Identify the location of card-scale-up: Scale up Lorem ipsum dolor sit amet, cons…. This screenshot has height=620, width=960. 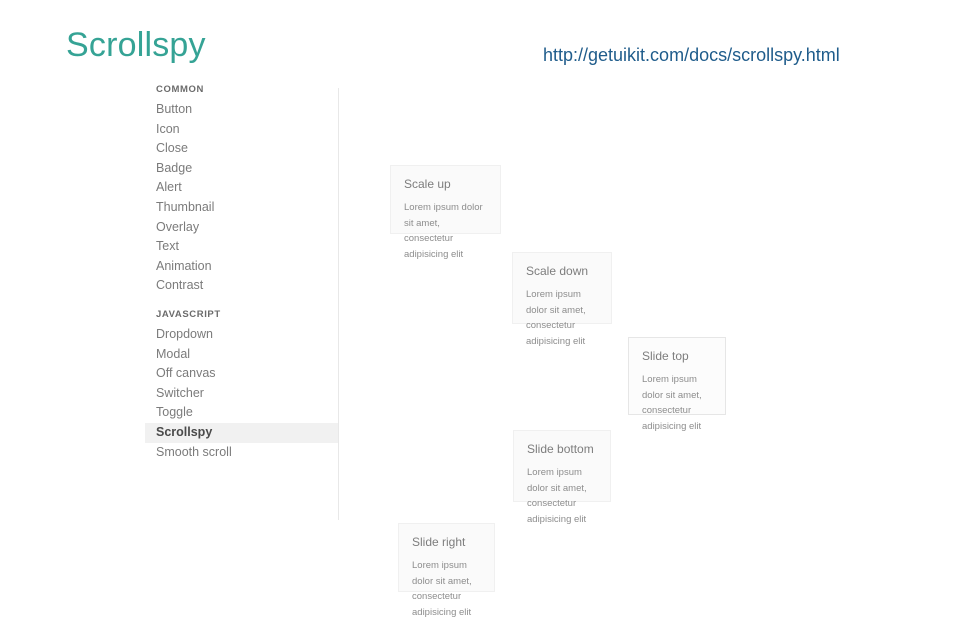
(445, 212).